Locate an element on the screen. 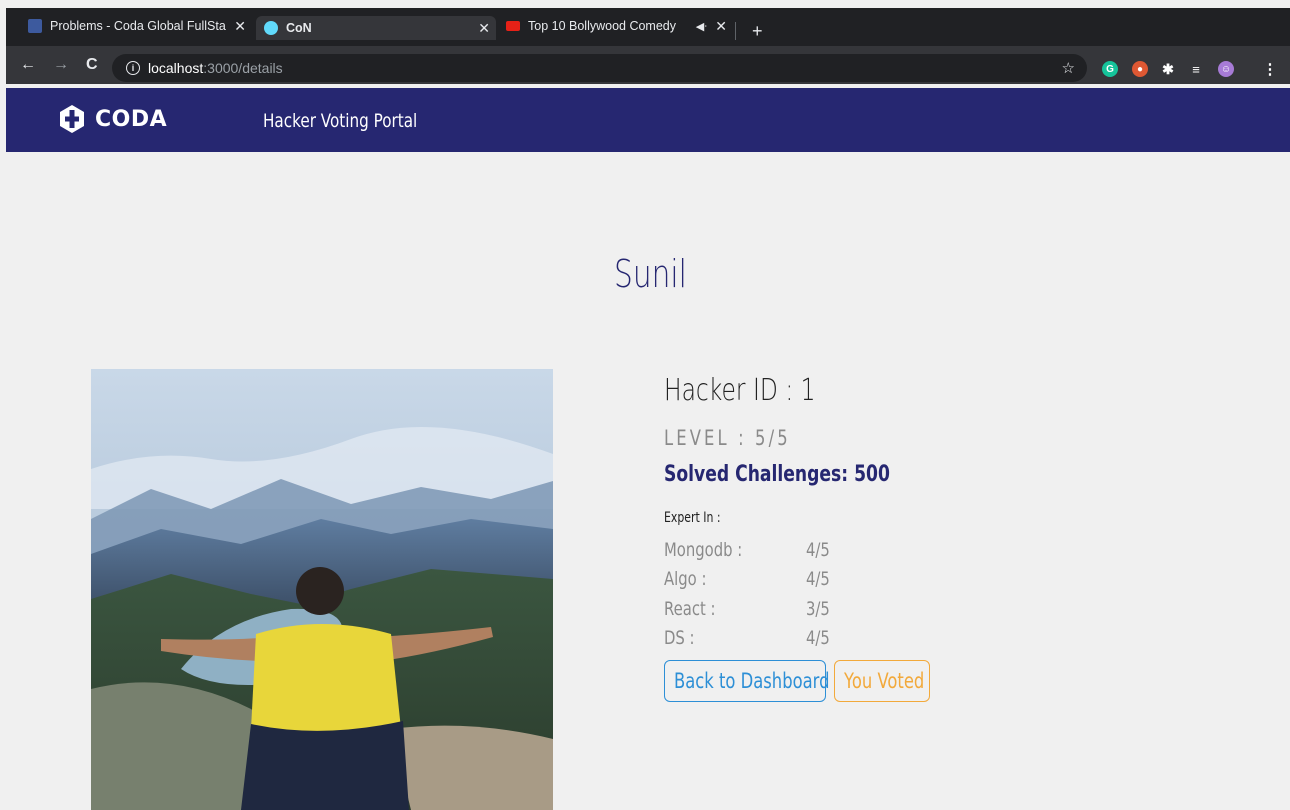 This screenshot has height=810, width=1290. url-path: :3000/details is located at coordinates (243, 68).